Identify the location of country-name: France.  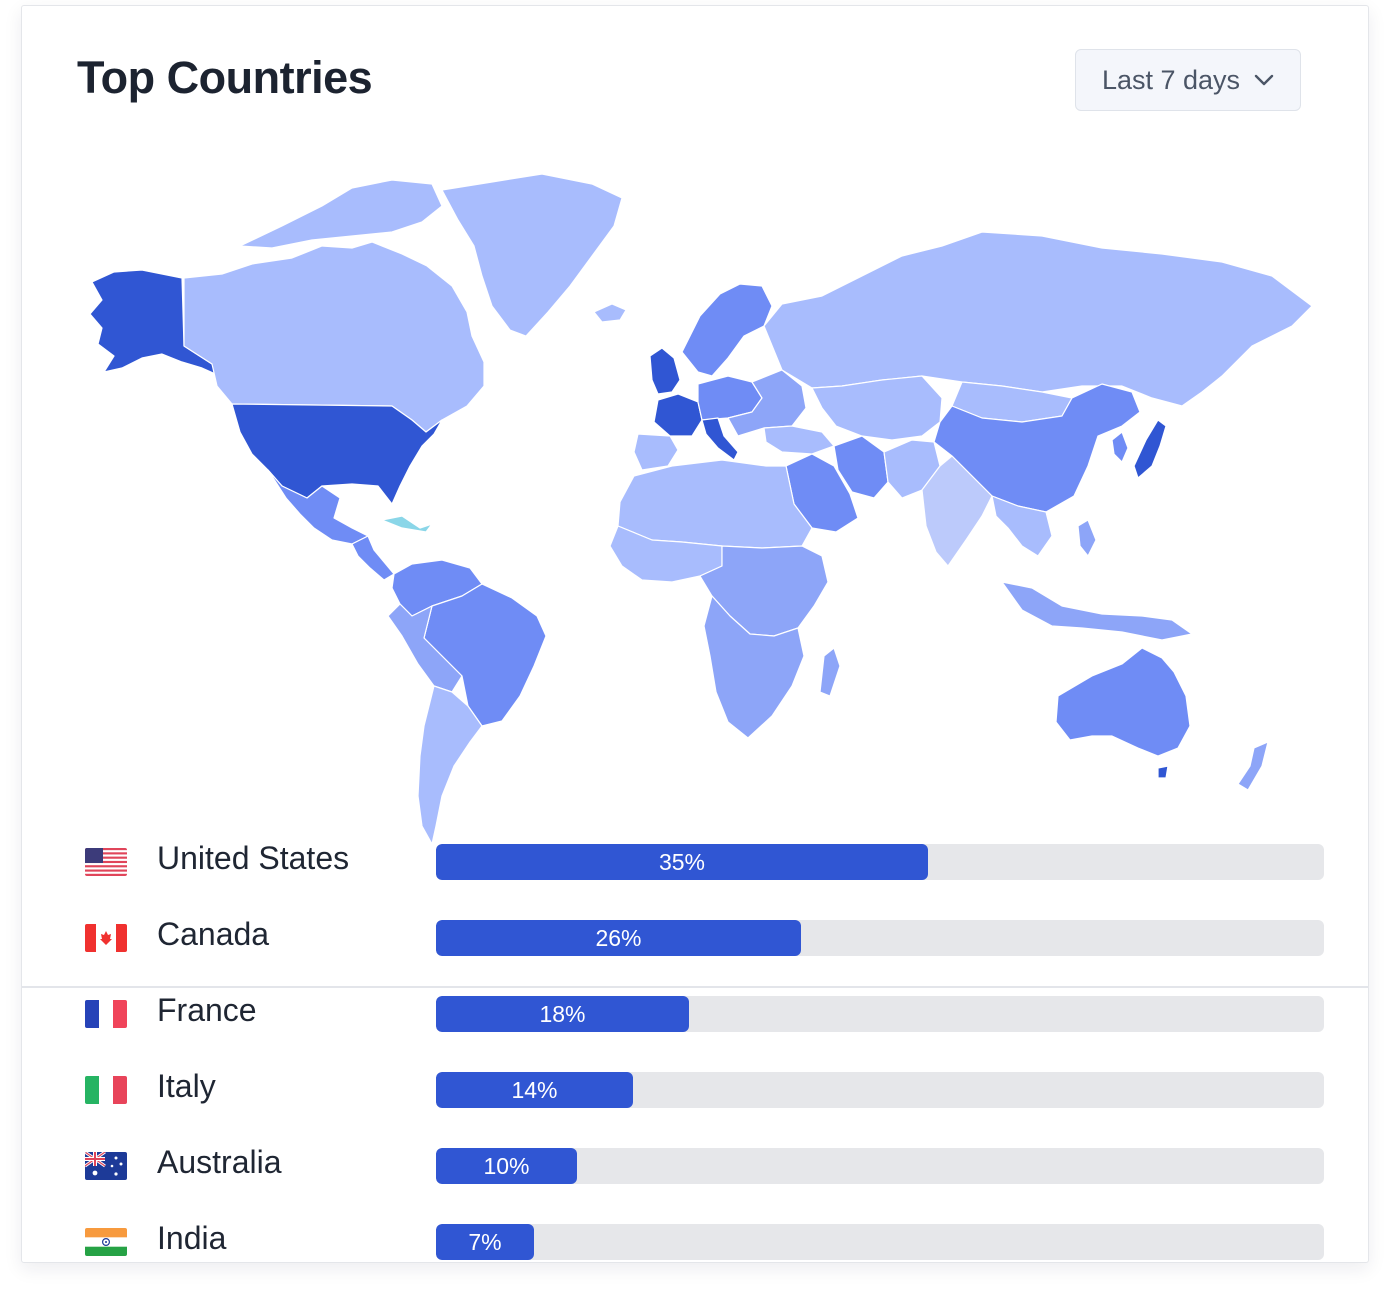
(207, 1010).